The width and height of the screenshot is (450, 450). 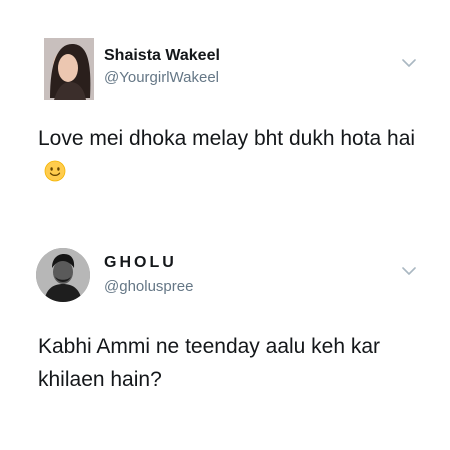 What do you see at coordinates (162, 56) in the screenshot?
I see `display-name: Shaista Wakeel` at bounding box center [162, 56].